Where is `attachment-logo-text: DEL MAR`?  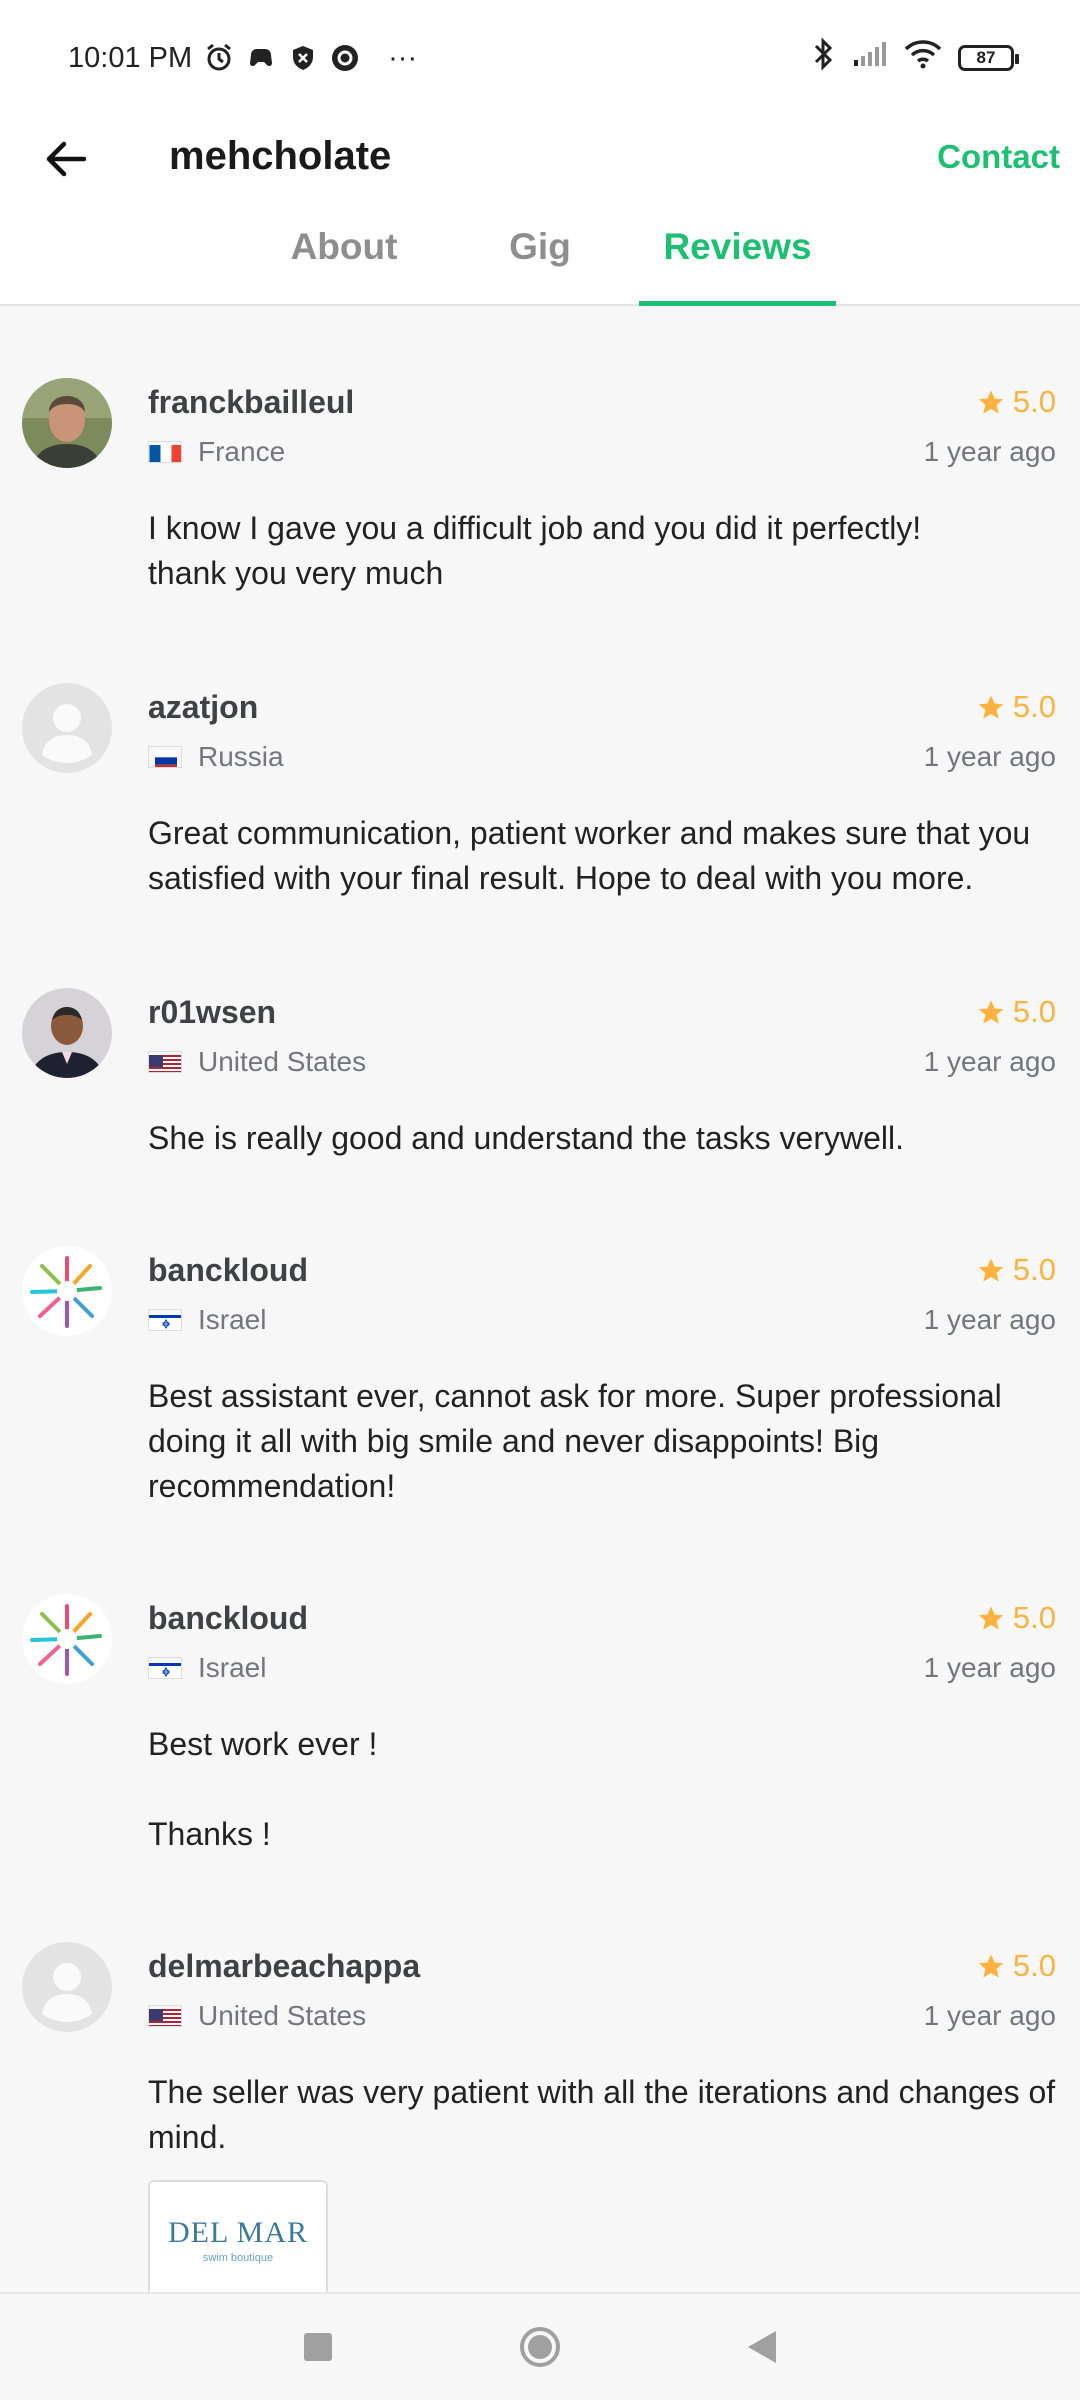 attachment-logo-text: DEL MAR is located at coordinates (238, 2232).